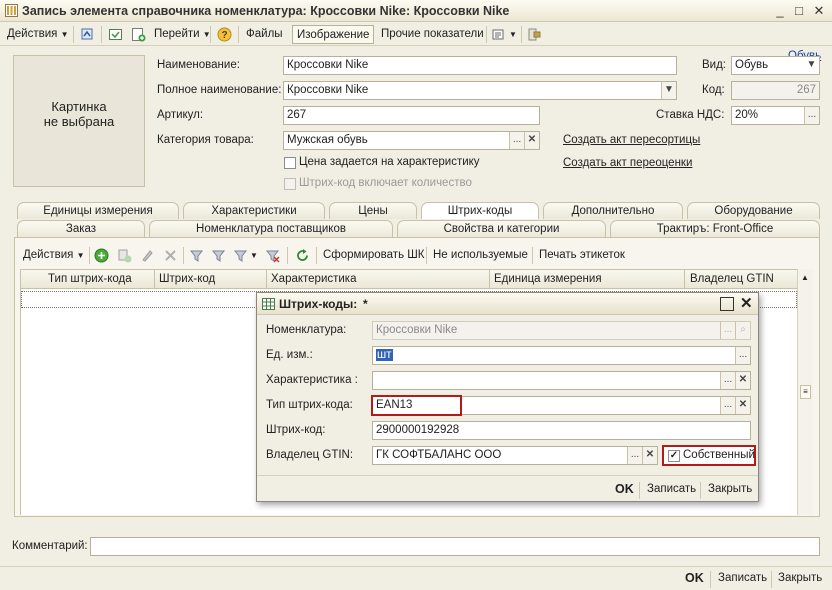 The height and width of the screenshot is (590, 832). Describe the element at coordinates (271, 228) in the screenshot. I see `tab-supplier-nomenclature: Номенклатура поставщиков` at that location.